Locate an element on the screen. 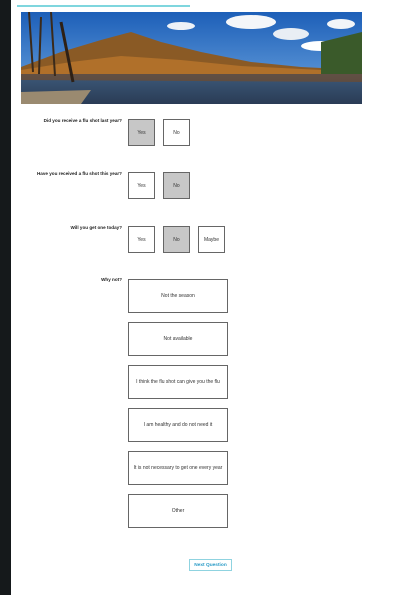 Image resolution: width=396 pixels, height=595 pixels. q3-no-option: No is located at coordinates (176, 239).